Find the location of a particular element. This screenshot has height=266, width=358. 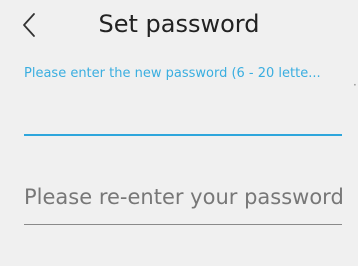

scroll-indicator: · is located at coordinates (355, 85).